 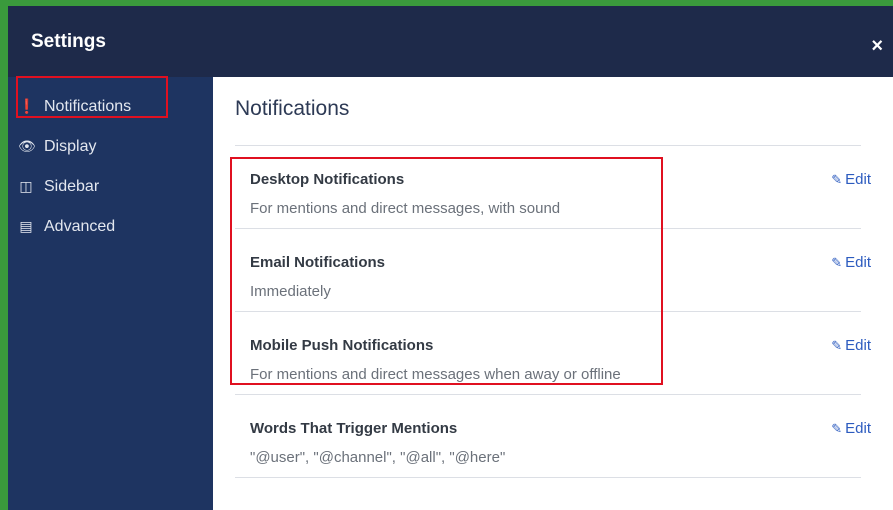 What do you see at coordinates (70, 146) in the screenshot?
I see `sidebar-item-label: Display` at bounding box center [70, 146].